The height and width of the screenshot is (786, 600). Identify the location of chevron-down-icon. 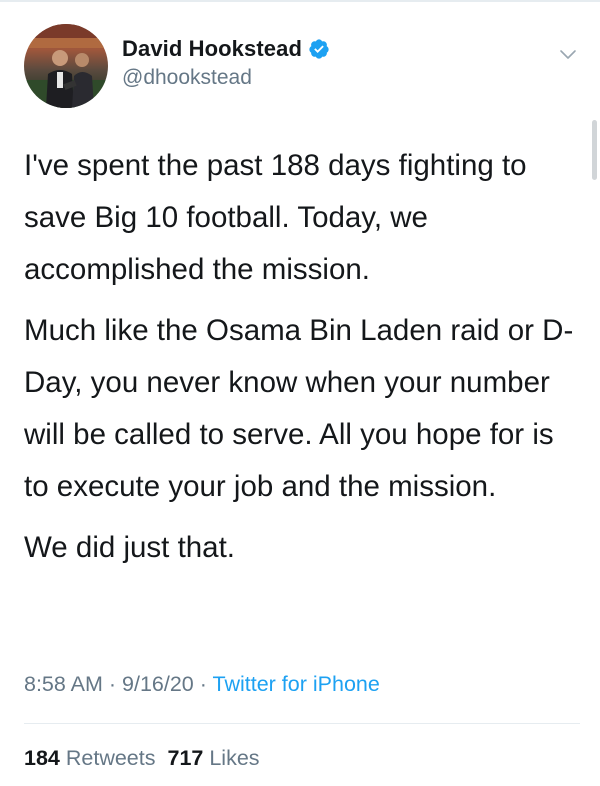
(568, 54).